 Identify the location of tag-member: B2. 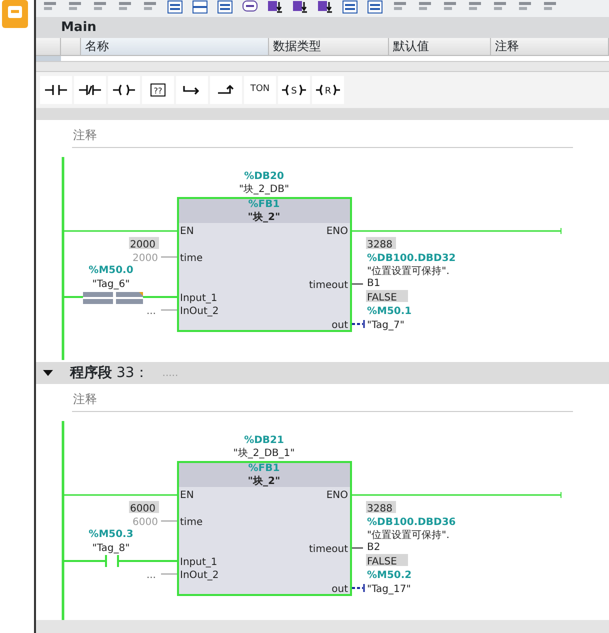
(373, 547).